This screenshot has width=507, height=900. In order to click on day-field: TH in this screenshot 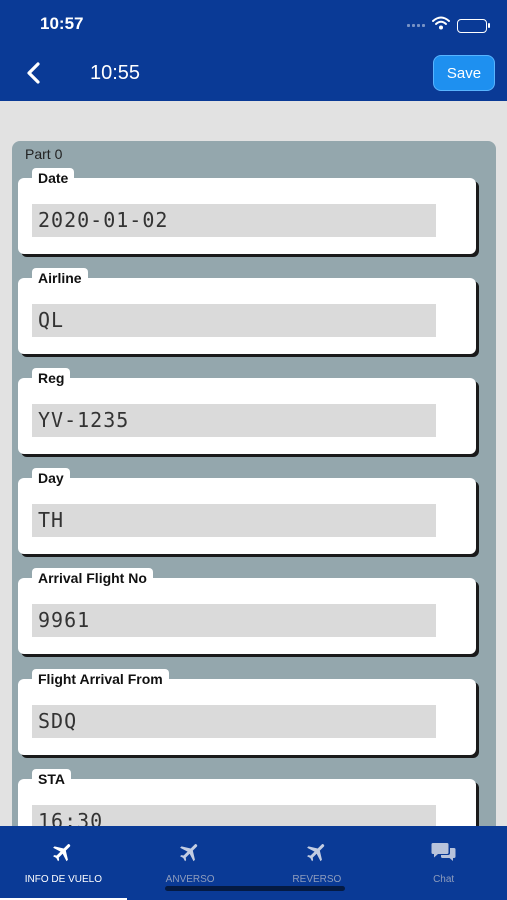, I will do `click(234, 520)`.